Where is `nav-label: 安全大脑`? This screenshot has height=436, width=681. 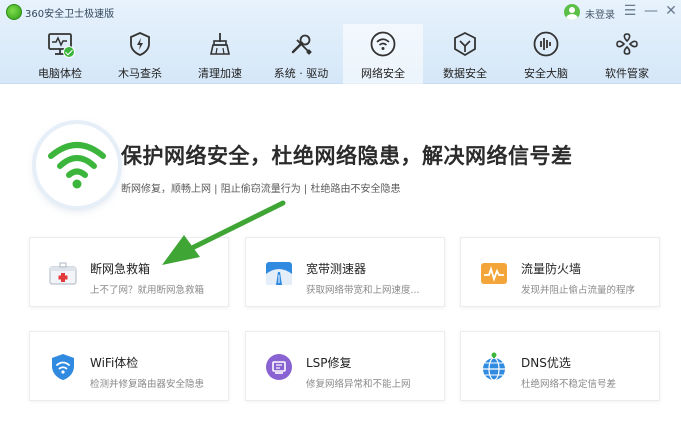 nav-label: 安全大脑 is located at coordinates (546, 73).